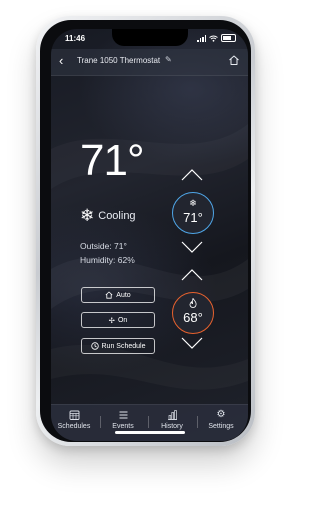 Image resolution: width=320 pixels, height=508 pixels. I want to click on clock-icon, so click(94, 346).